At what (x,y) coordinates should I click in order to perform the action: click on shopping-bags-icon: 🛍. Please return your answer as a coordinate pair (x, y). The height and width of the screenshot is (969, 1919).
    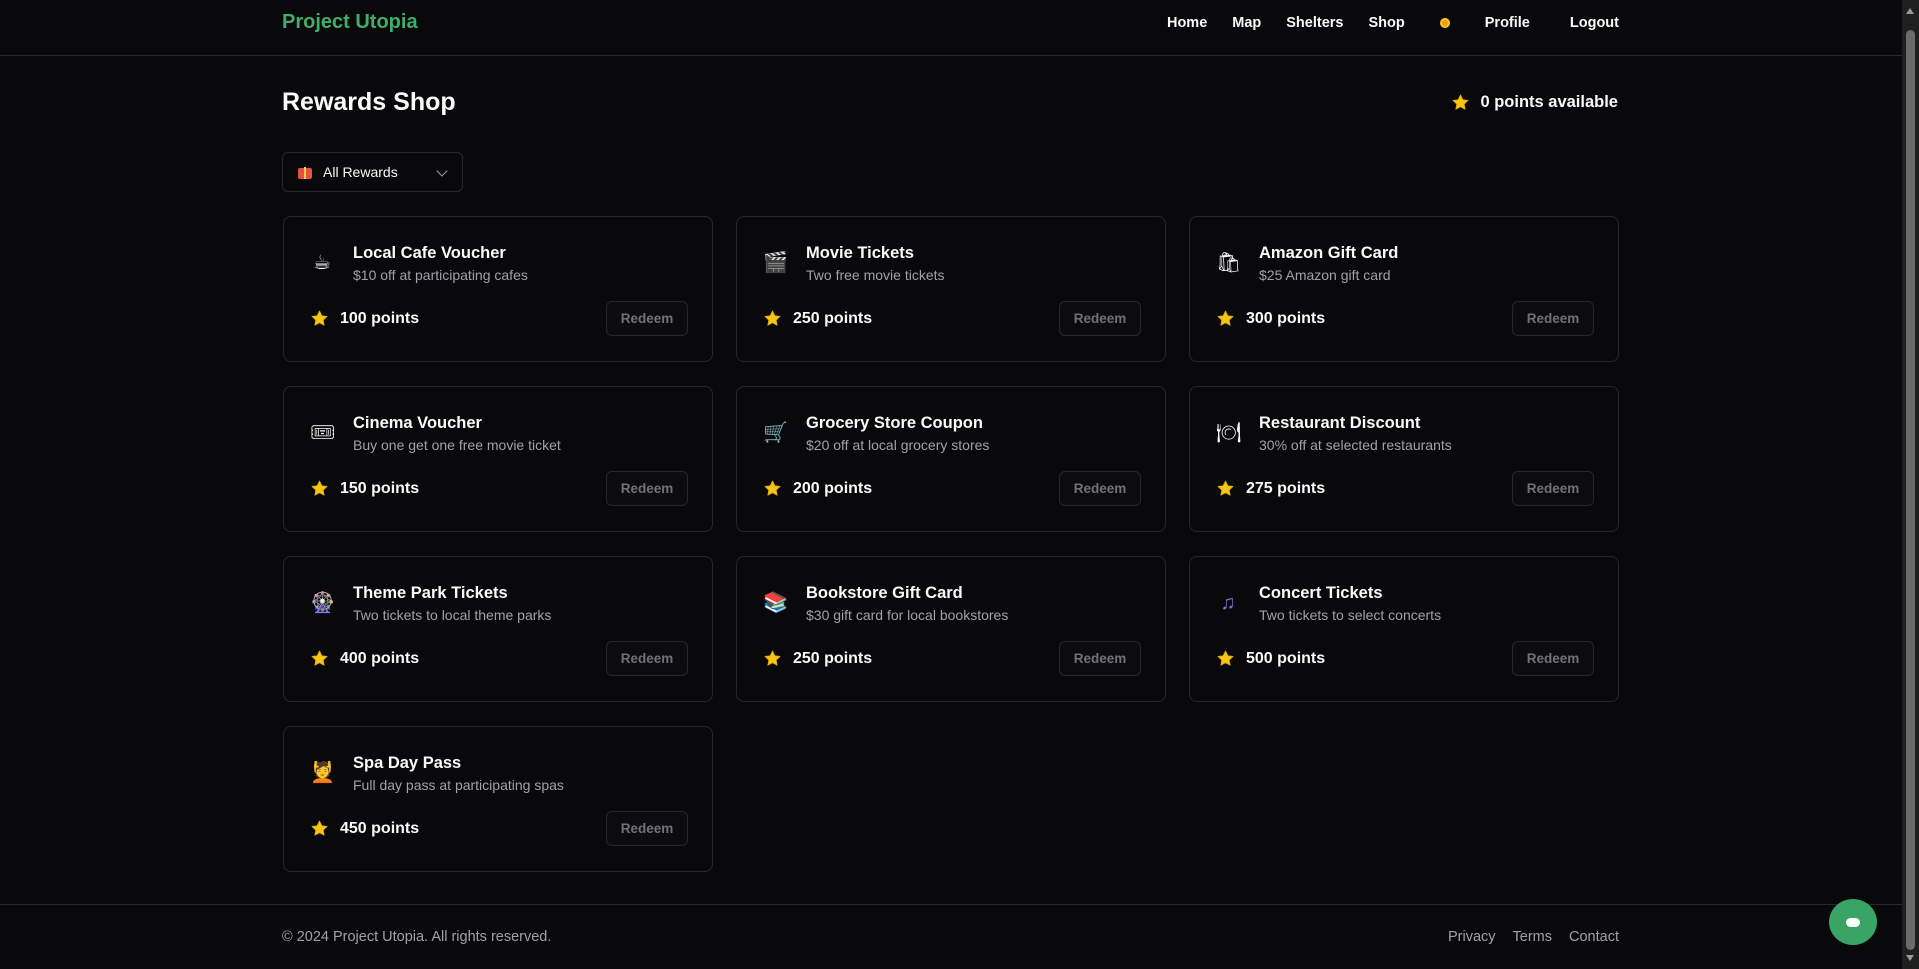
    Looking at the image, I should click on (1229, 263).